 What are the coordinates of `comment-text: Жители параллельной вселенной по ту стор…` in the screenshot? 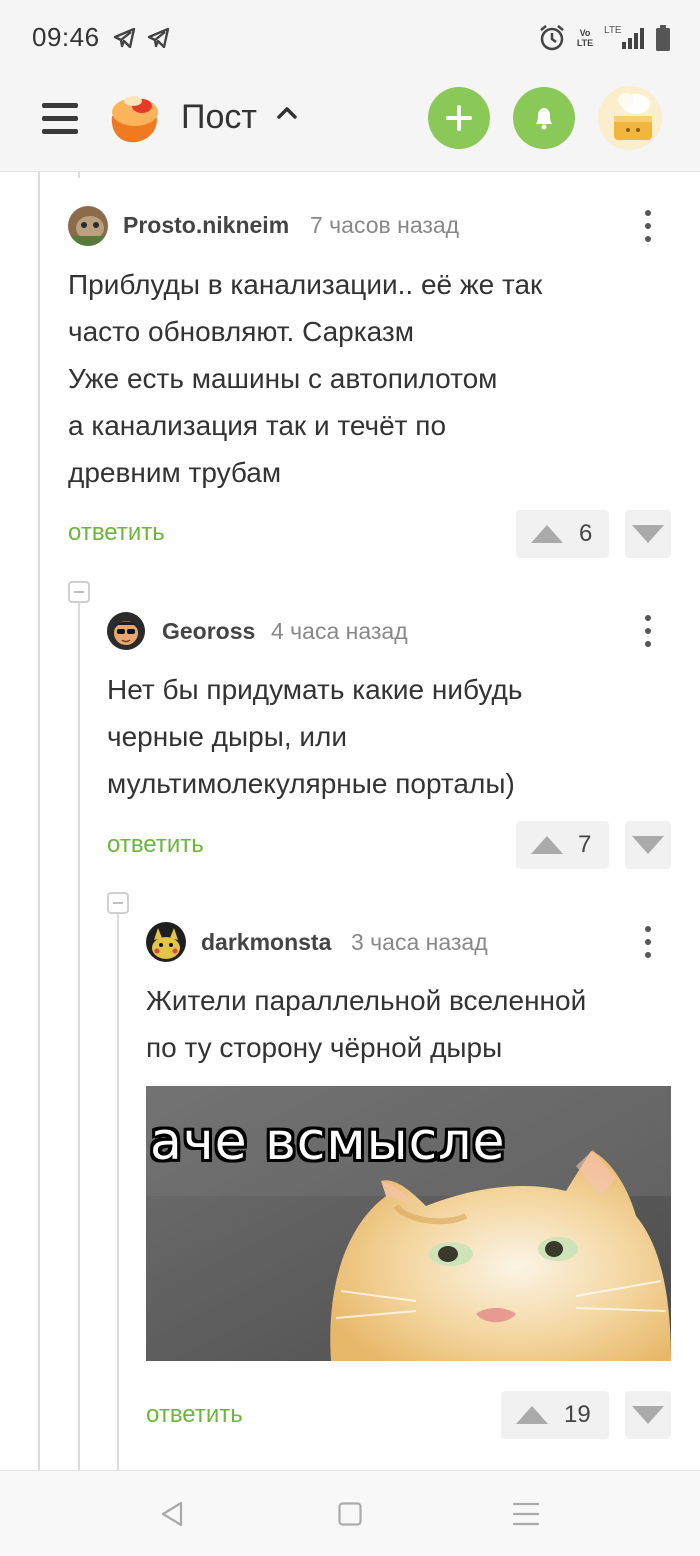 It's located at (366, 1024).